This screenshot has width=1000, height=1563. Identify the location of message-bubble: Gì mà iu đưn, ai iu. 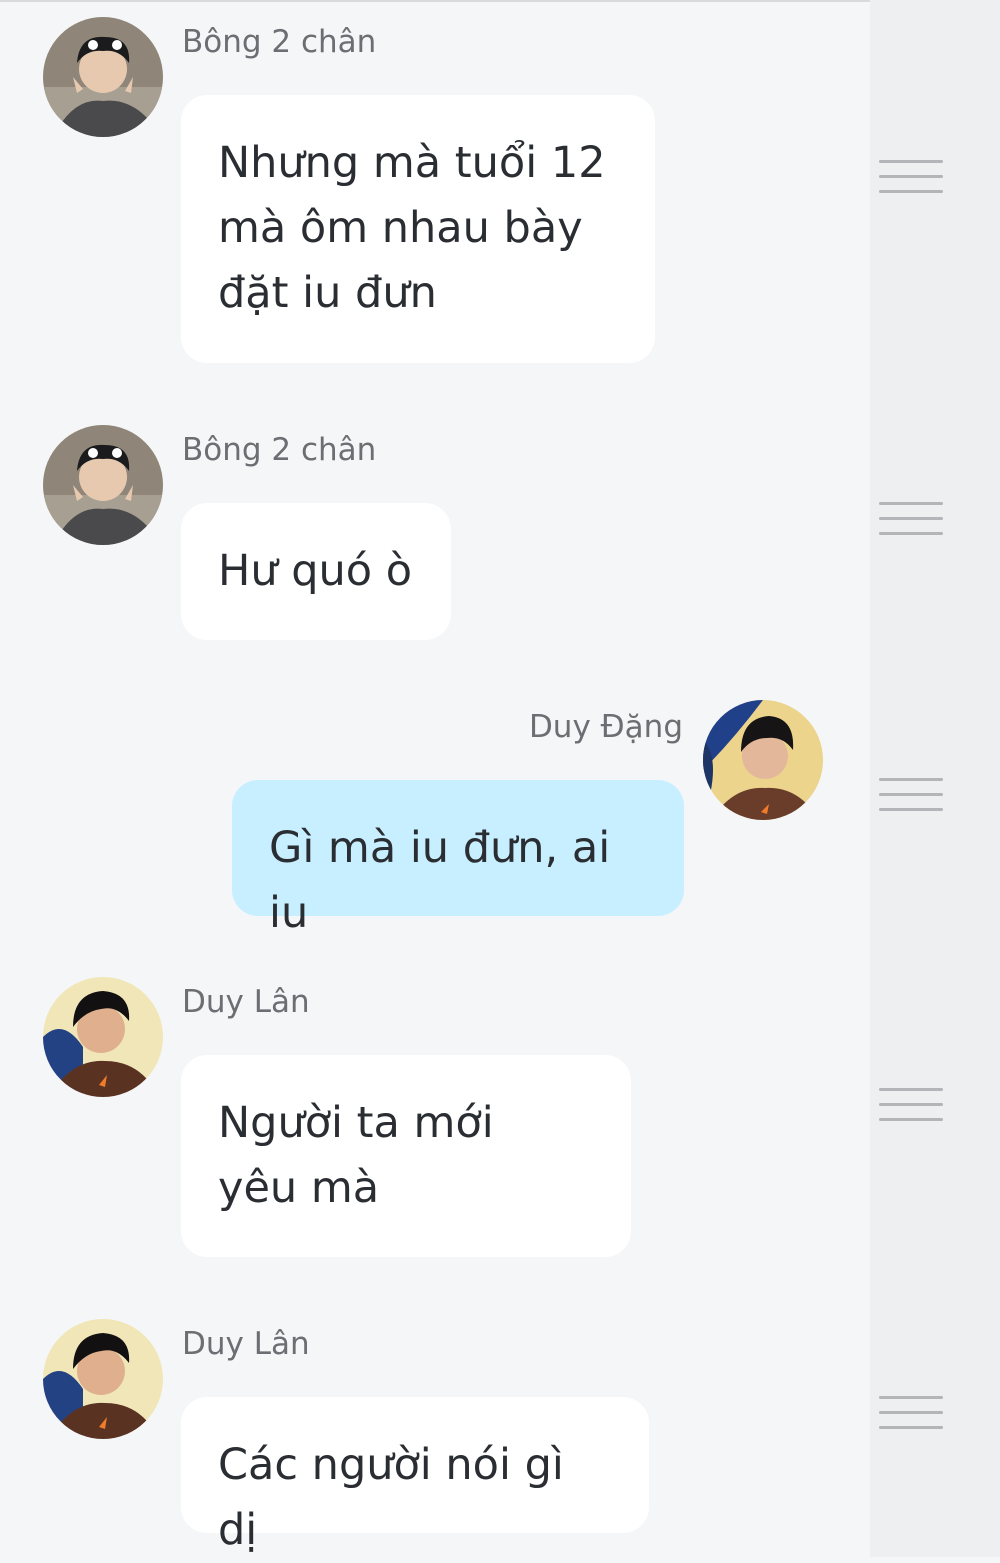
(458, 859).